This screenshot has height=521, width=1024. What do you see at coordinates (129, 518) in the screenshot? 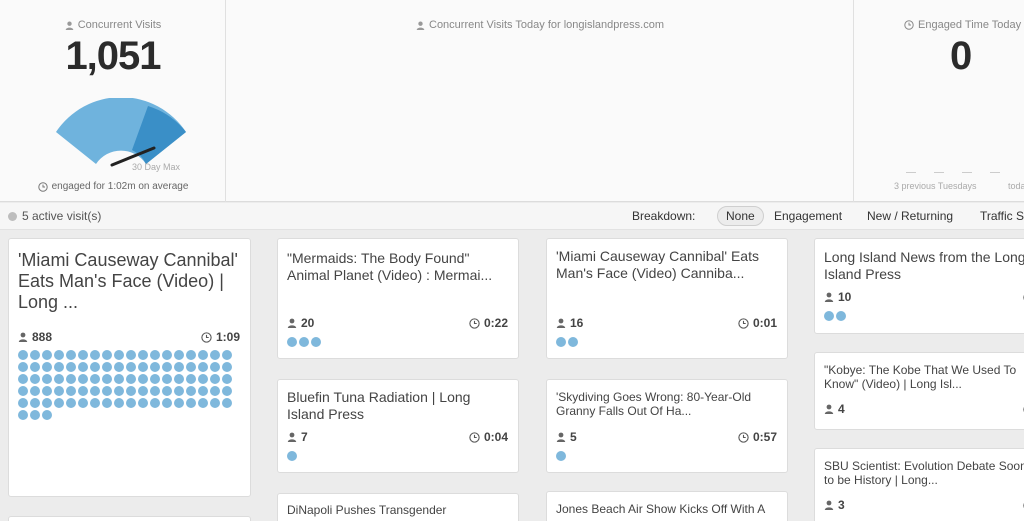
I see `page-card` at bounding box center [129, 518].